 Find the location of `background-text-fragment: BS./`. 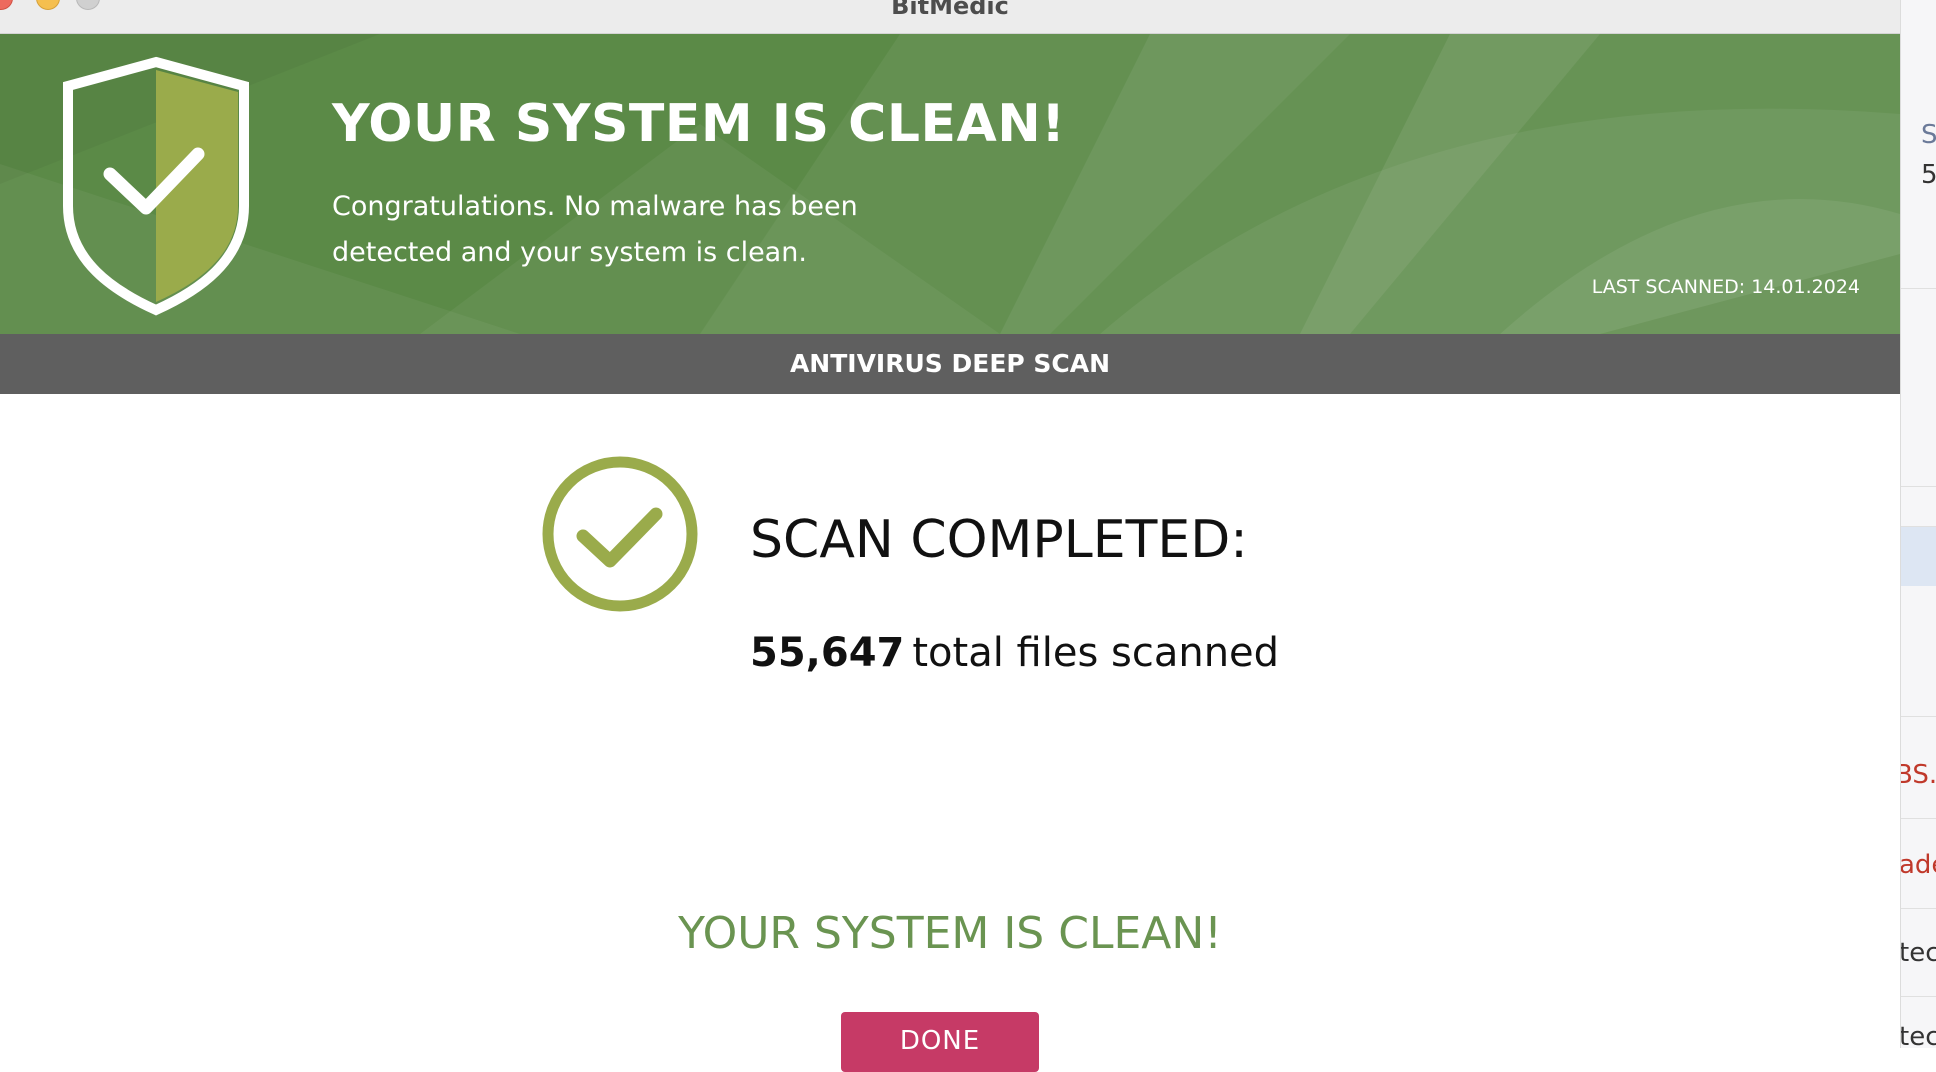

background-text-fragment: BS./ is located at coordinates (1918, 775).